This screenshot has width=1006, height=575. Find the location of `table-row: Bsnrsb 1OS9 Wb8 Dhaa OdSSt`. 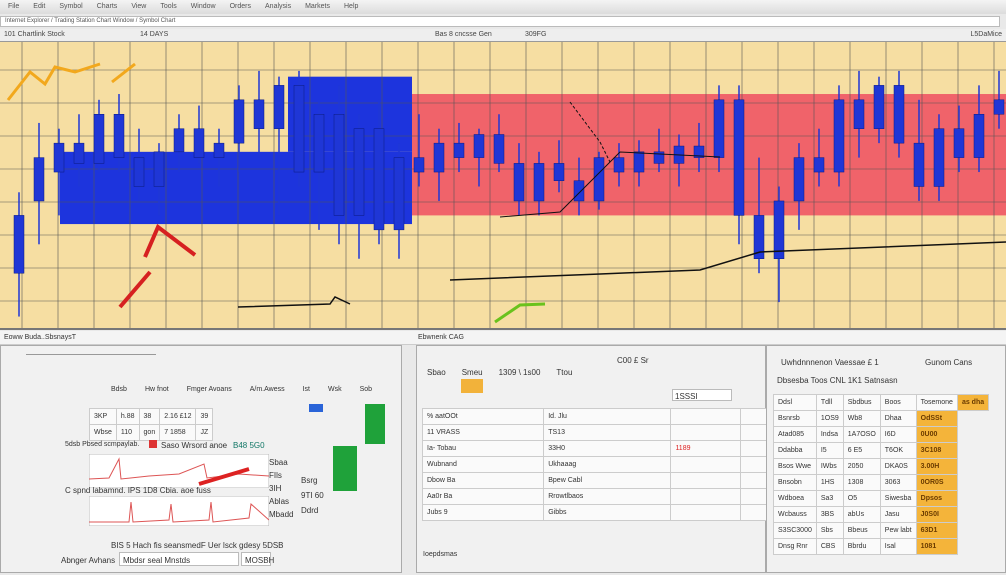

table-row: Bsnrsb 1OS9 Wb8 Dhaa OdSSt is located at coordinates (881, 418).